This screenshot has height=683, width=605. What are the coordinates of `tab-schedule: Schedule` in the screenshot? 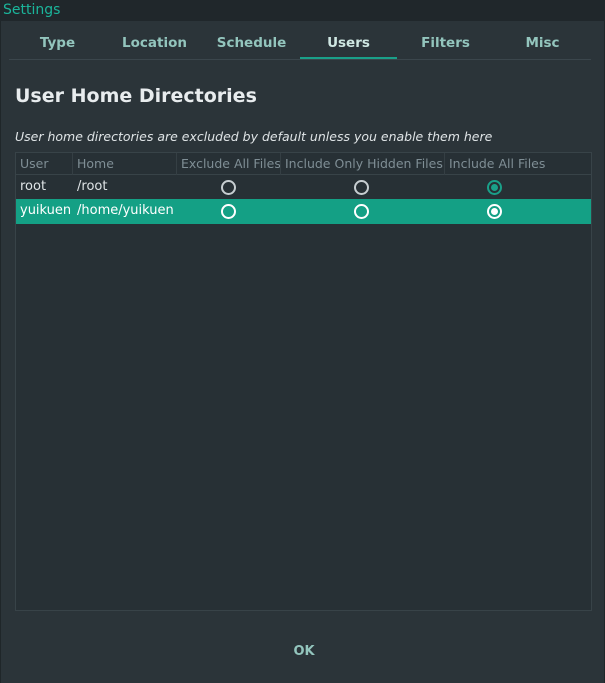 It's located at (251, 44).